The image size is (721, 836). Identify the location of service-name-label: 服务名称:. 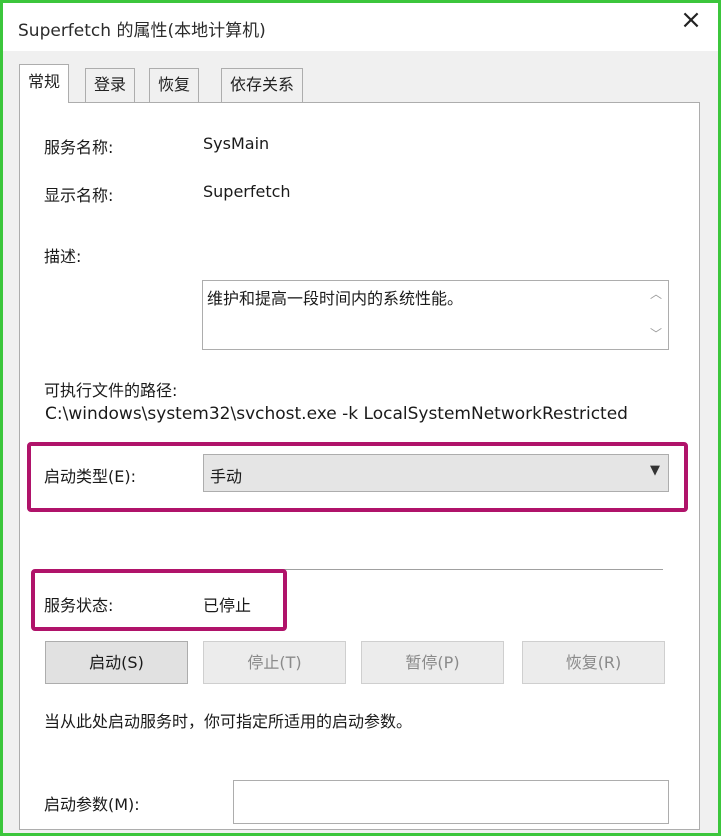
(79, 147).